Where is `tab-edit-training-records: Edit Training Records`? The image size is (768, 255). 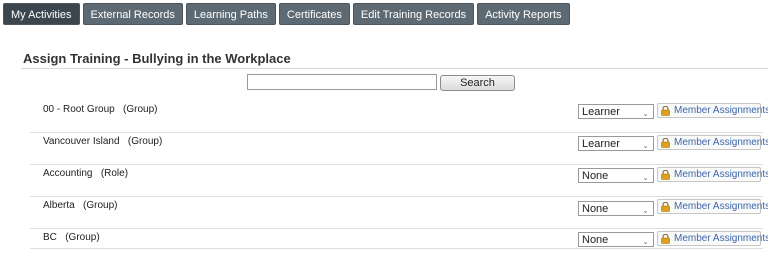 tab-edit-training-records: Edit Training Records is located at coordinates (413, 14).